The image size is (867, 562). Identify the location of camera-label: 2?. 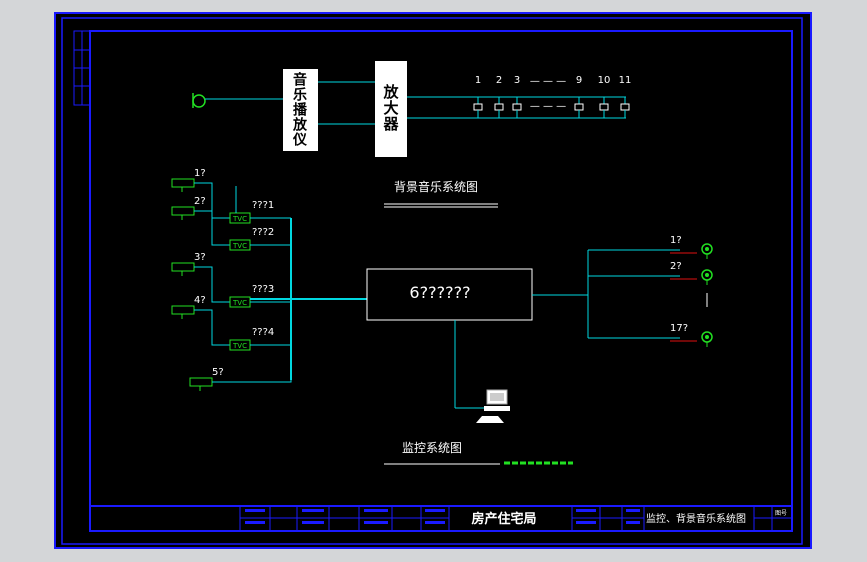
(200, 201).